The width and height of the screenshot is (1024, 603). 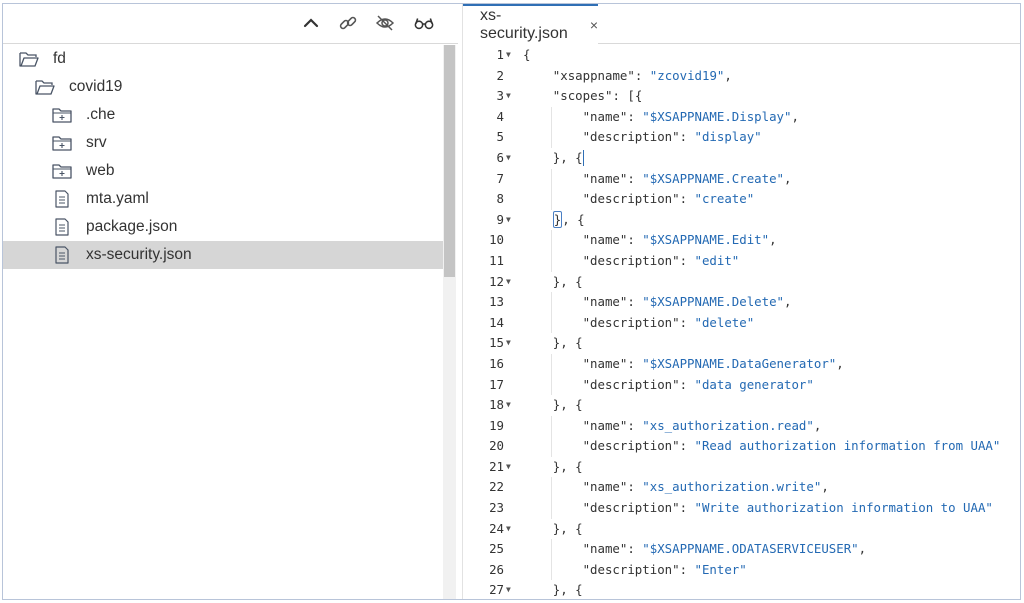 What do you see at coordinates (741, 96) in the screenshot?
I see `code-line: 3 ▼ "scopes": [{` at bounding box center [741, 96].